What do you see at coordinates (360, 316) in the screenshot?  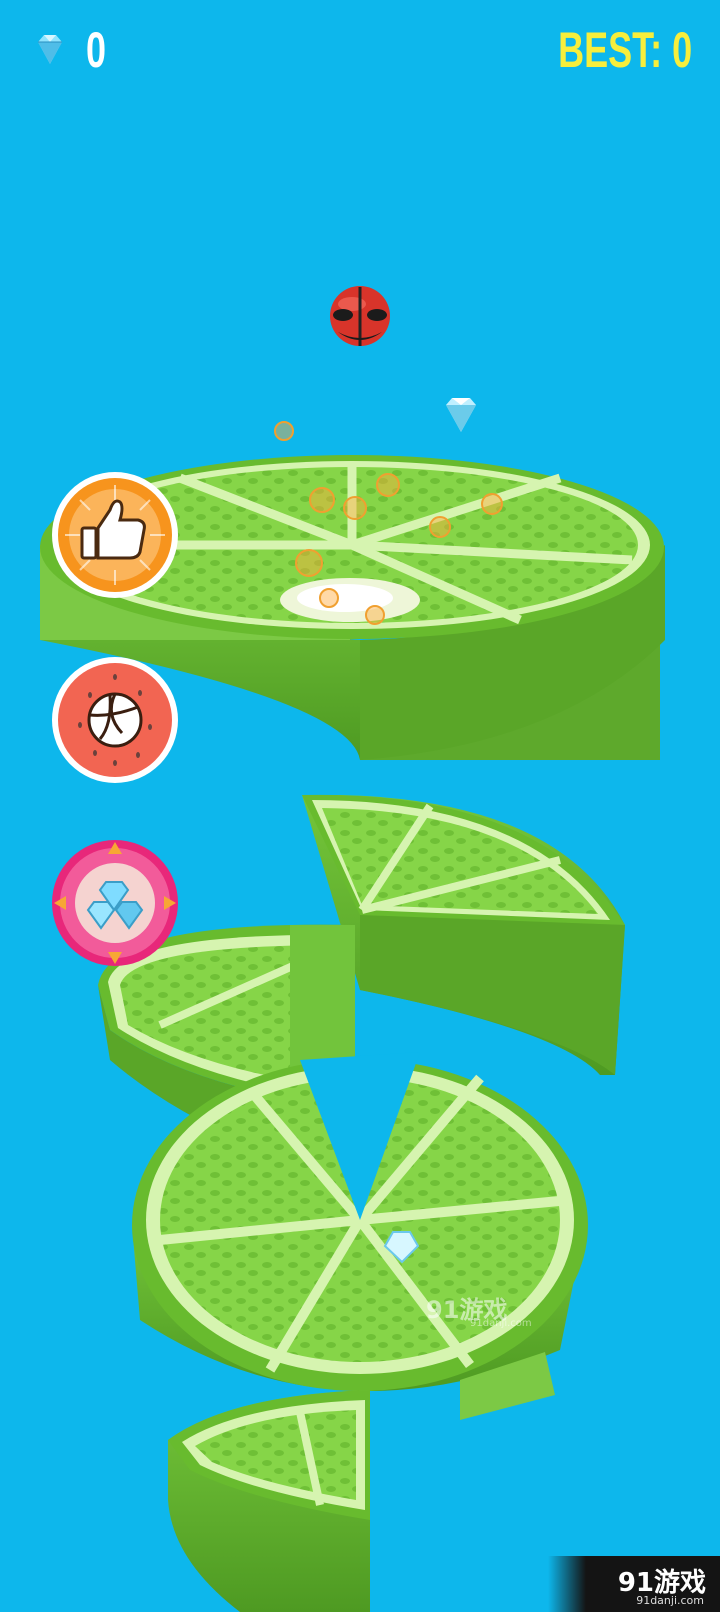 I see `ladybug-ball` at bounding box center [360, 316].